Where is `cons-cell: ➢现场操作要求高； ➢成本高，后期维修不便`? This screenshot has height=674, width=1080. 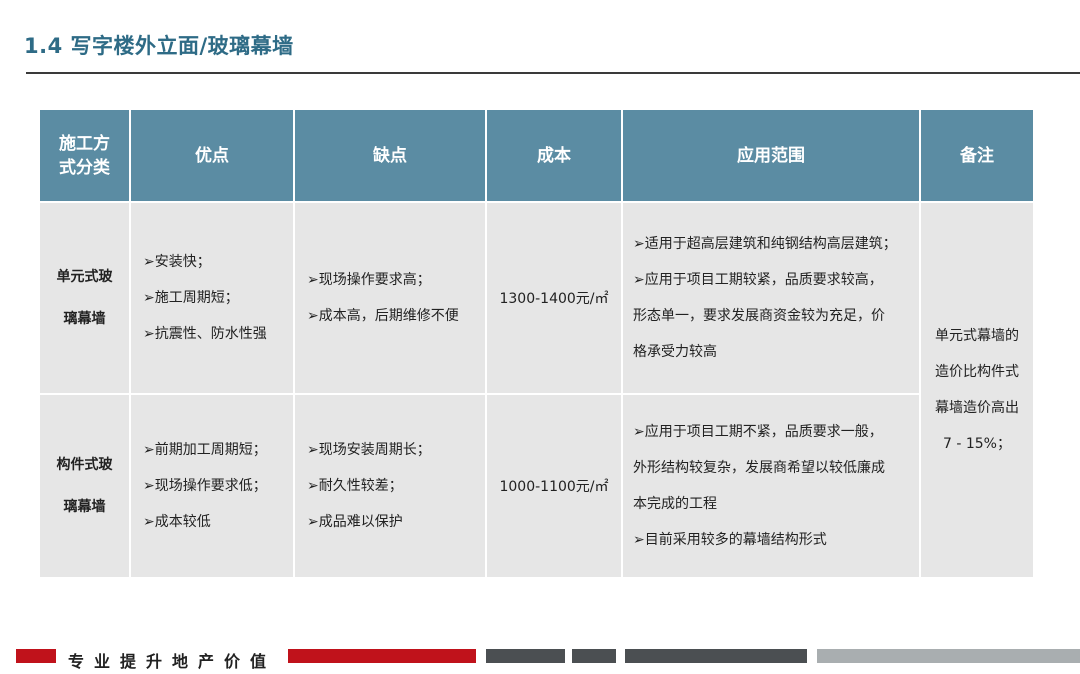 cons-cell: ➢现场操作要求高； ➢成本高，后期维修不便 is located at coordinates (390, 298).